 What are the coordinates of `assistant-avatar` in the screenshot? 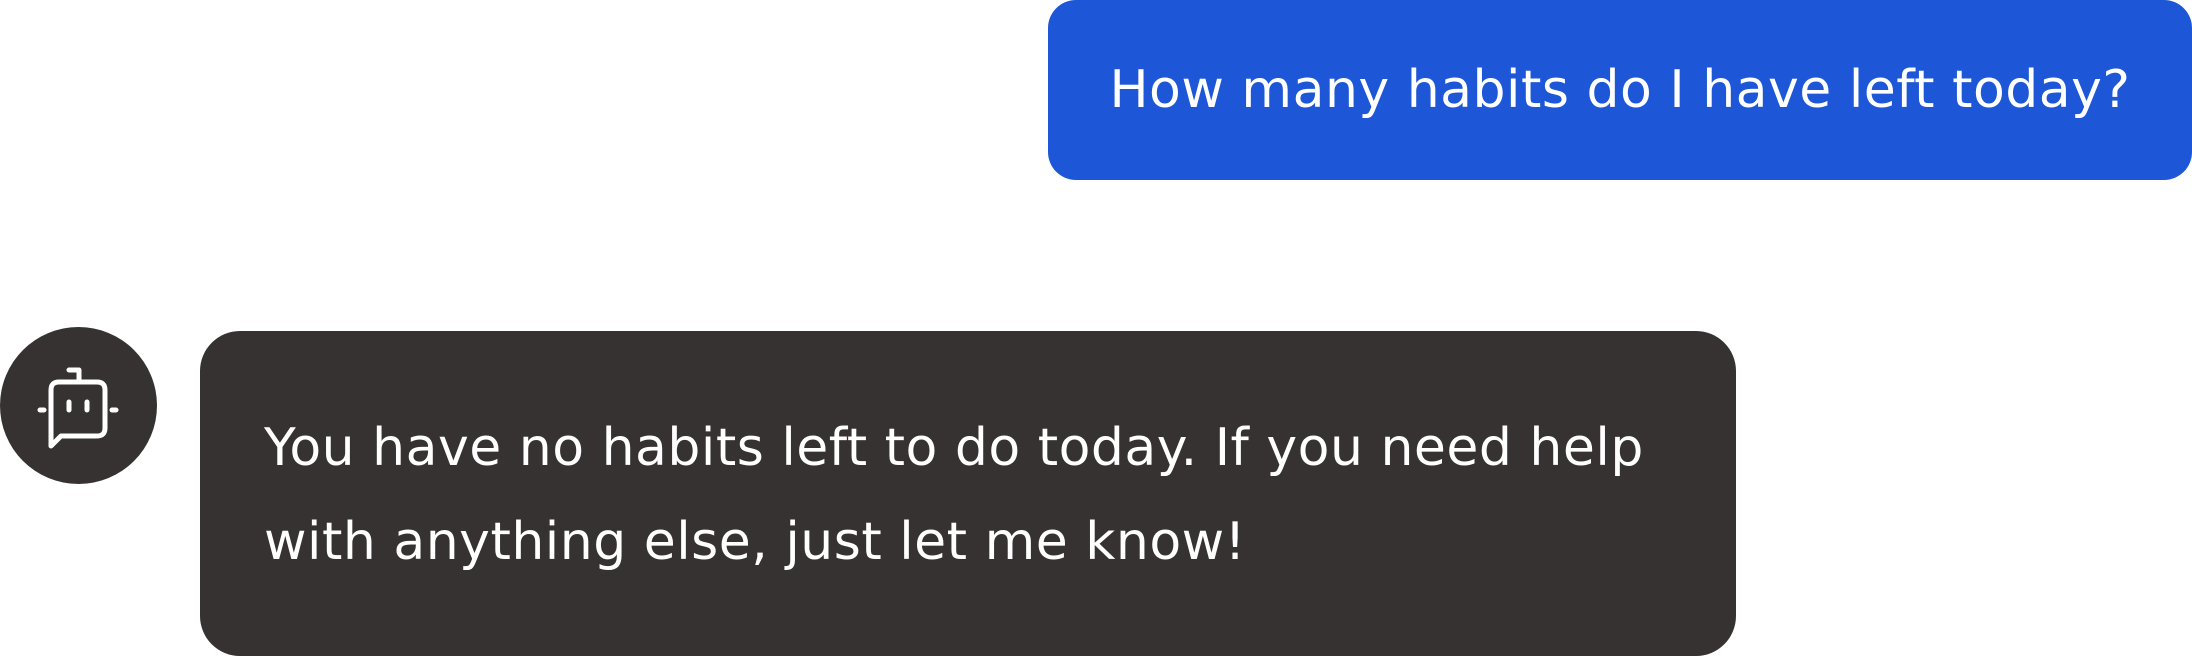 It's located at (78, 405).